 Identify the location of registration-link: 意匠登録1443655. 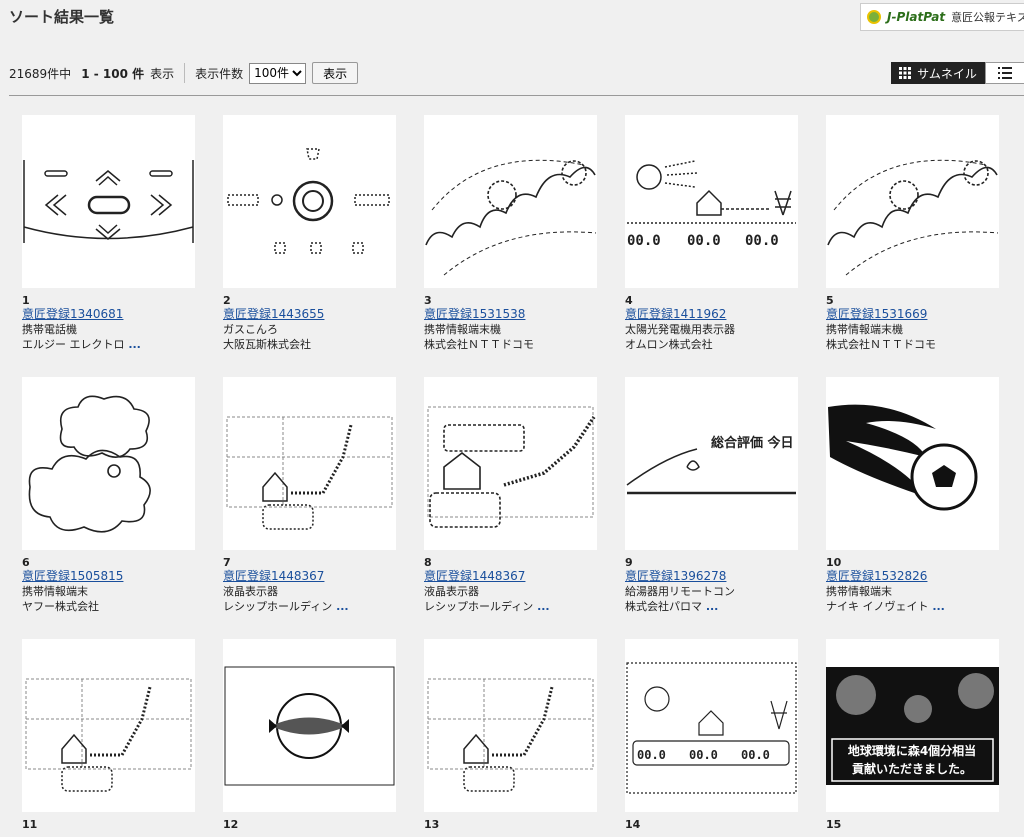
(313, 314).